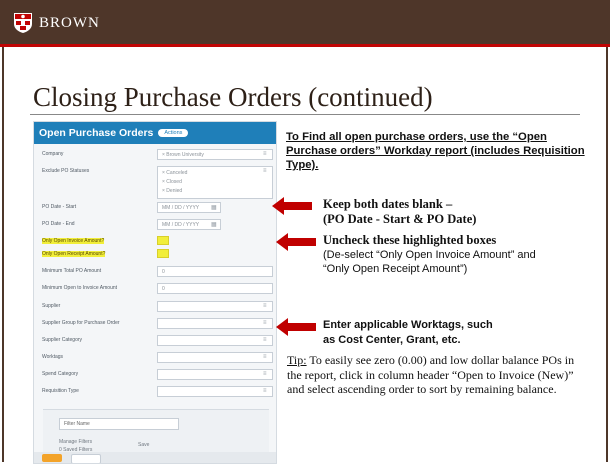 Image resolution: width=610 pixels, height=464 pixels. I want to click on worktags-field: ≡, so click(215, 357).